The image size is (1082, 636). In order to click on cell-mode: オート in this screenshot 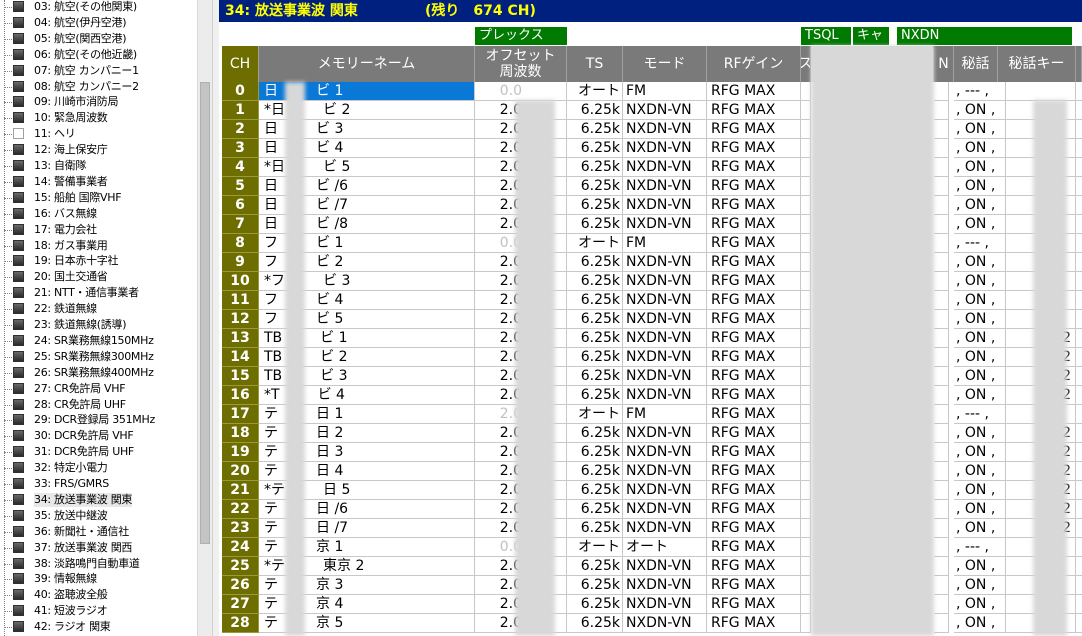, I will do `click(665, 547)`.